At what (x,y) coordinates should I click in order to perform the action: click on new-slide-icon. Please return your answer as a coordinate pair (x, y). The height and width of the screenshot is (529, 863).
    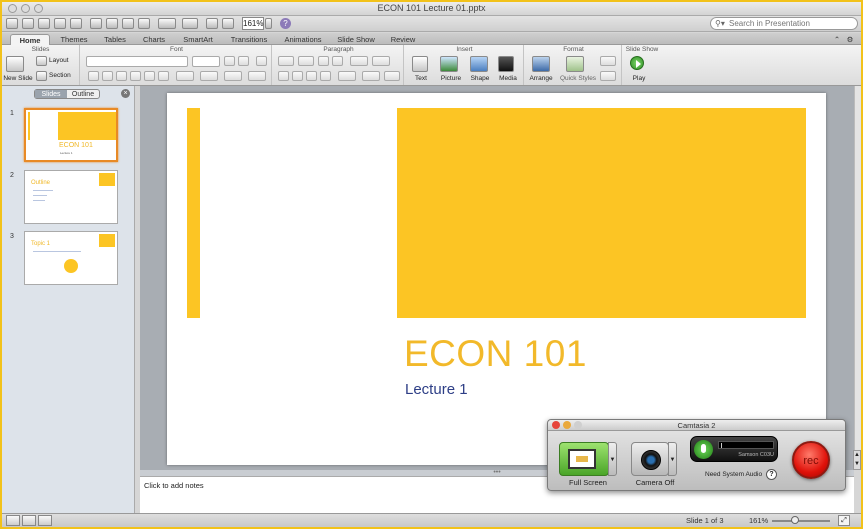
    Looking at the image, I should click on (15, 64).